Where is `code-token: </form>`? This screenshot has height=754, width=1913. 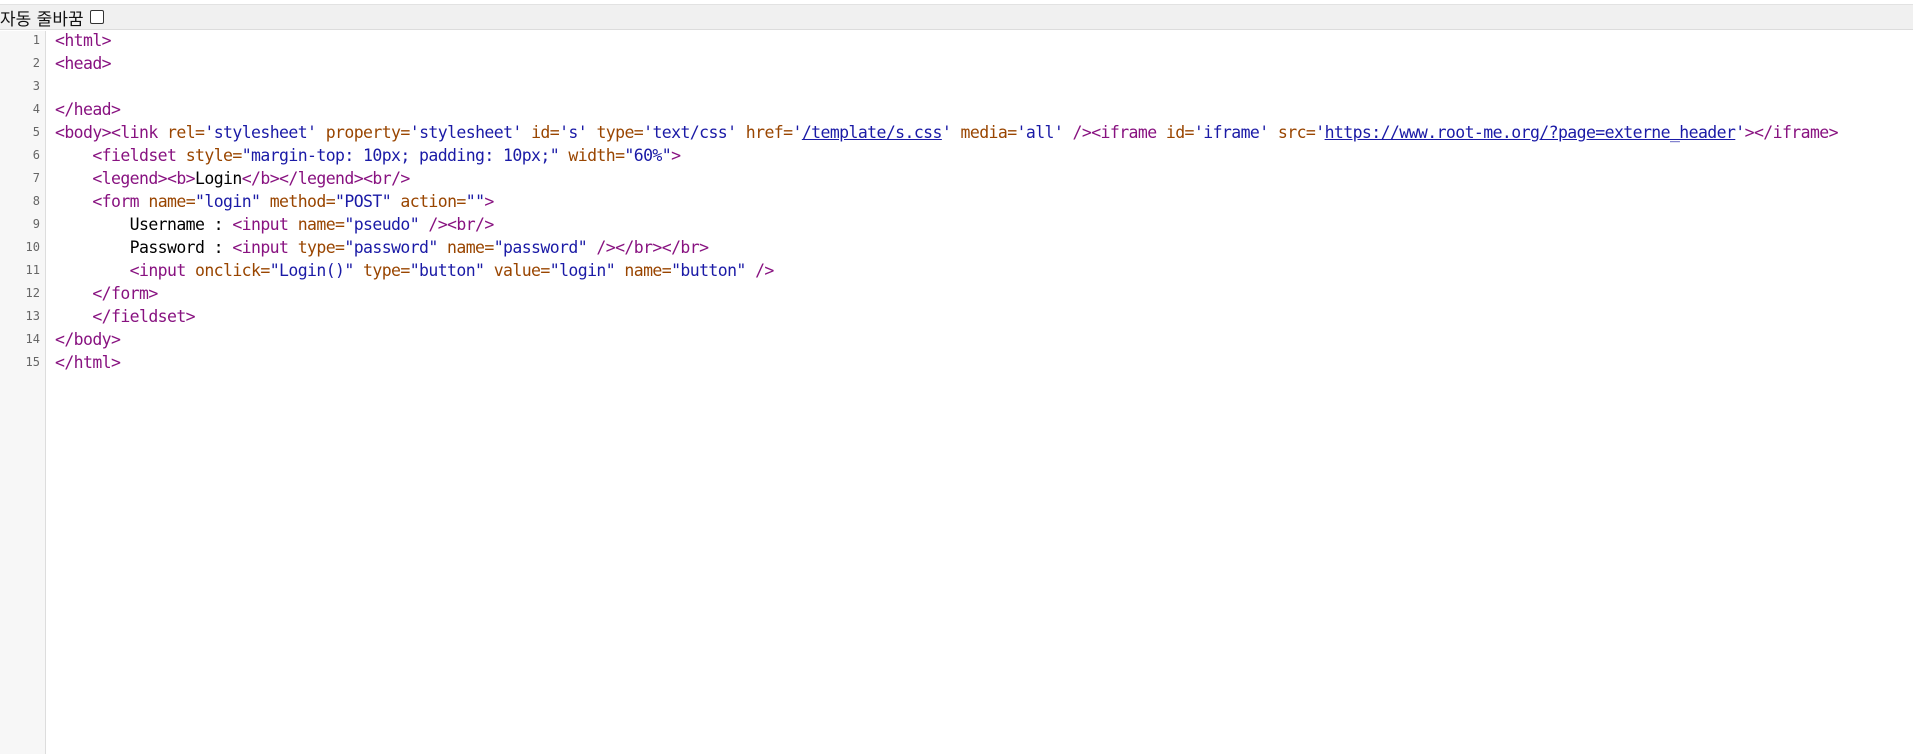 code-token: </form> is located at coordinates (125, 293).